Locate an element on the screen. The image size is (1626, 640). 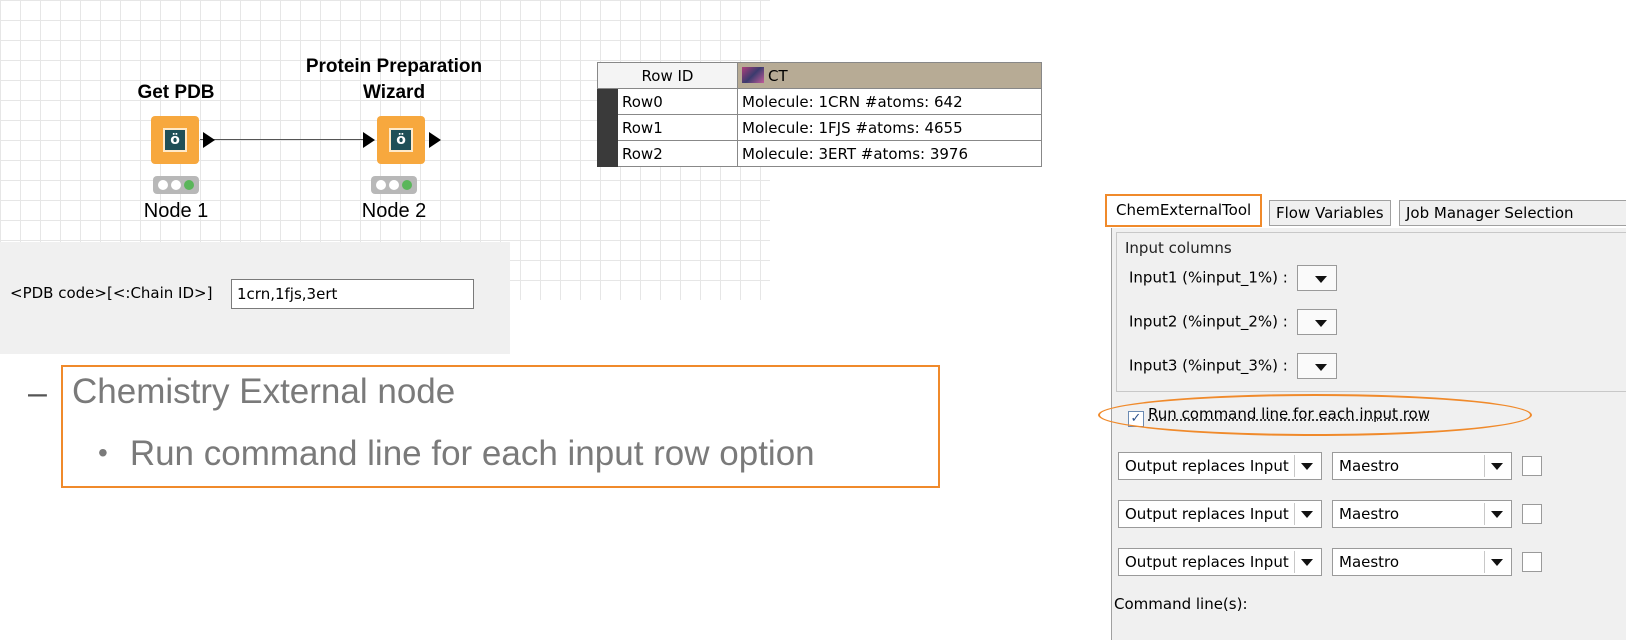
input2-row: Input2 (%input_2%) : is located at coordinates (1233, 322).